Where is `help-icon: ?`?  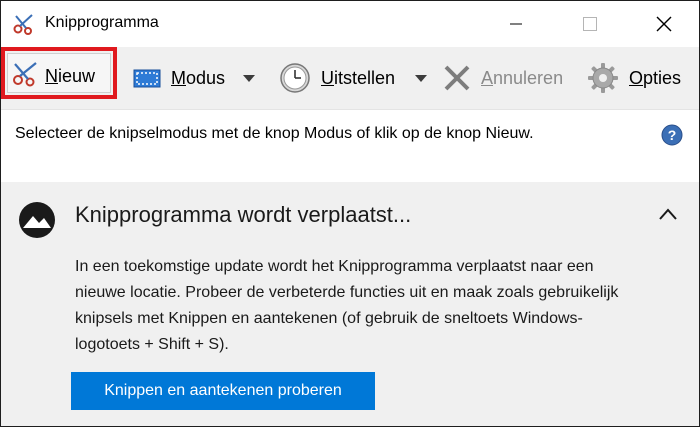
help-icon: ? is located at coordinates (672, 135).